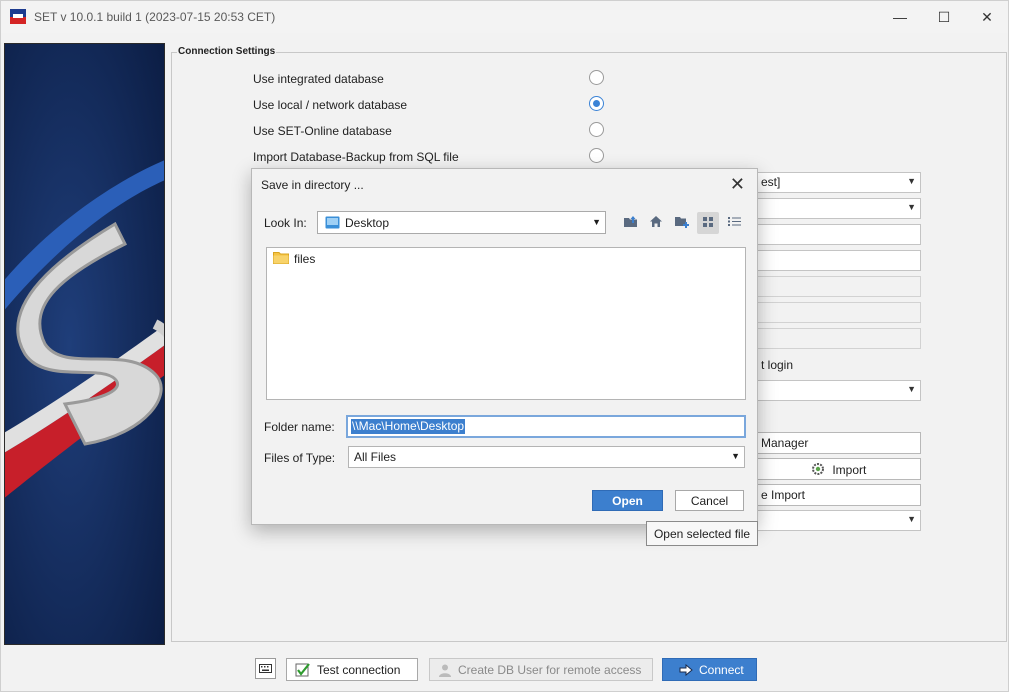 This screenshot has width=1009, height=692. What do you see at coordinates (838, 260) in the screenshot?
I see `port-field` at bounding box center [838, 260].